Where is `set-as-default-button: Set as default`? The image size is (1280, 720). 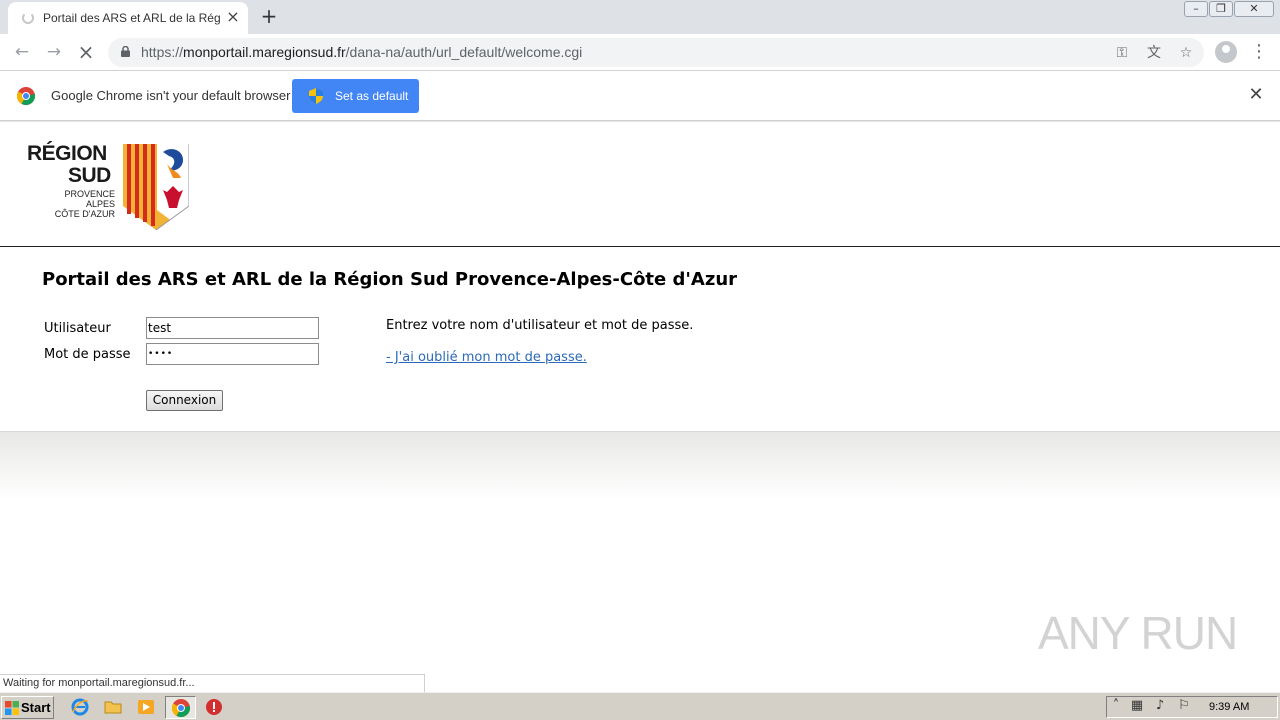
set-as-default-button: Set as default is located at coordinates (355, 96).